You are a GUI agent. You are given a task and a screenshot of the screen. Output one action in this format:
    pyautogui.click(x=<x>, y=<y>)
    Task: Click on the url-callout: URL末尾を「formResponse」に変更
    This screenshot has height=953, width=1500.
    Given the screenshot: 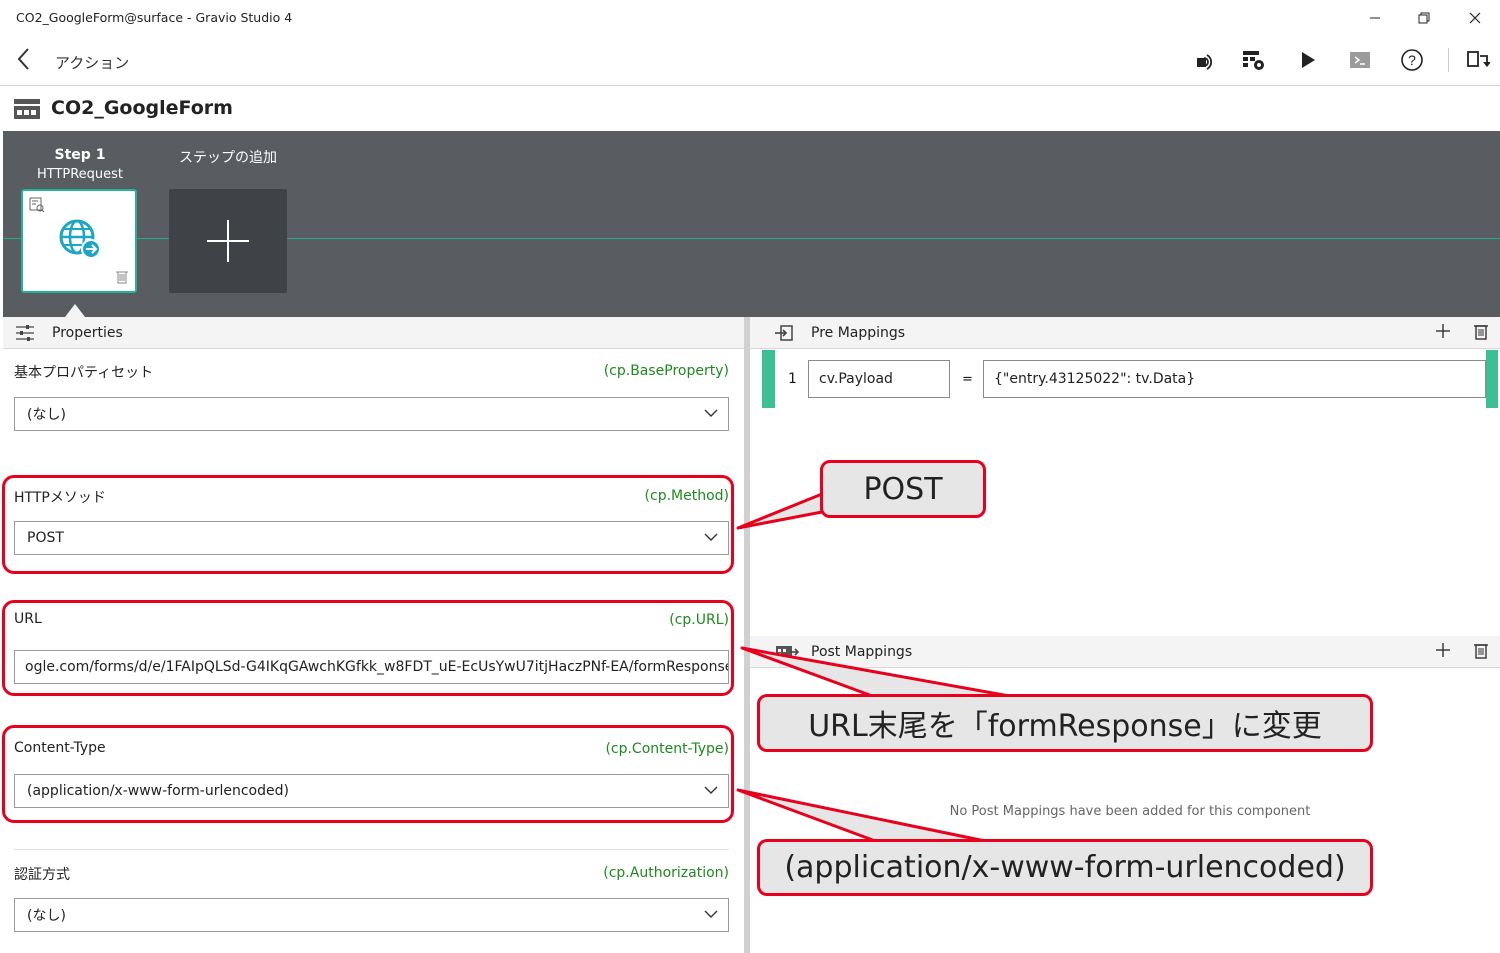 What is the action you would take?
    pyautogui.click(x=1065, y=723)
    